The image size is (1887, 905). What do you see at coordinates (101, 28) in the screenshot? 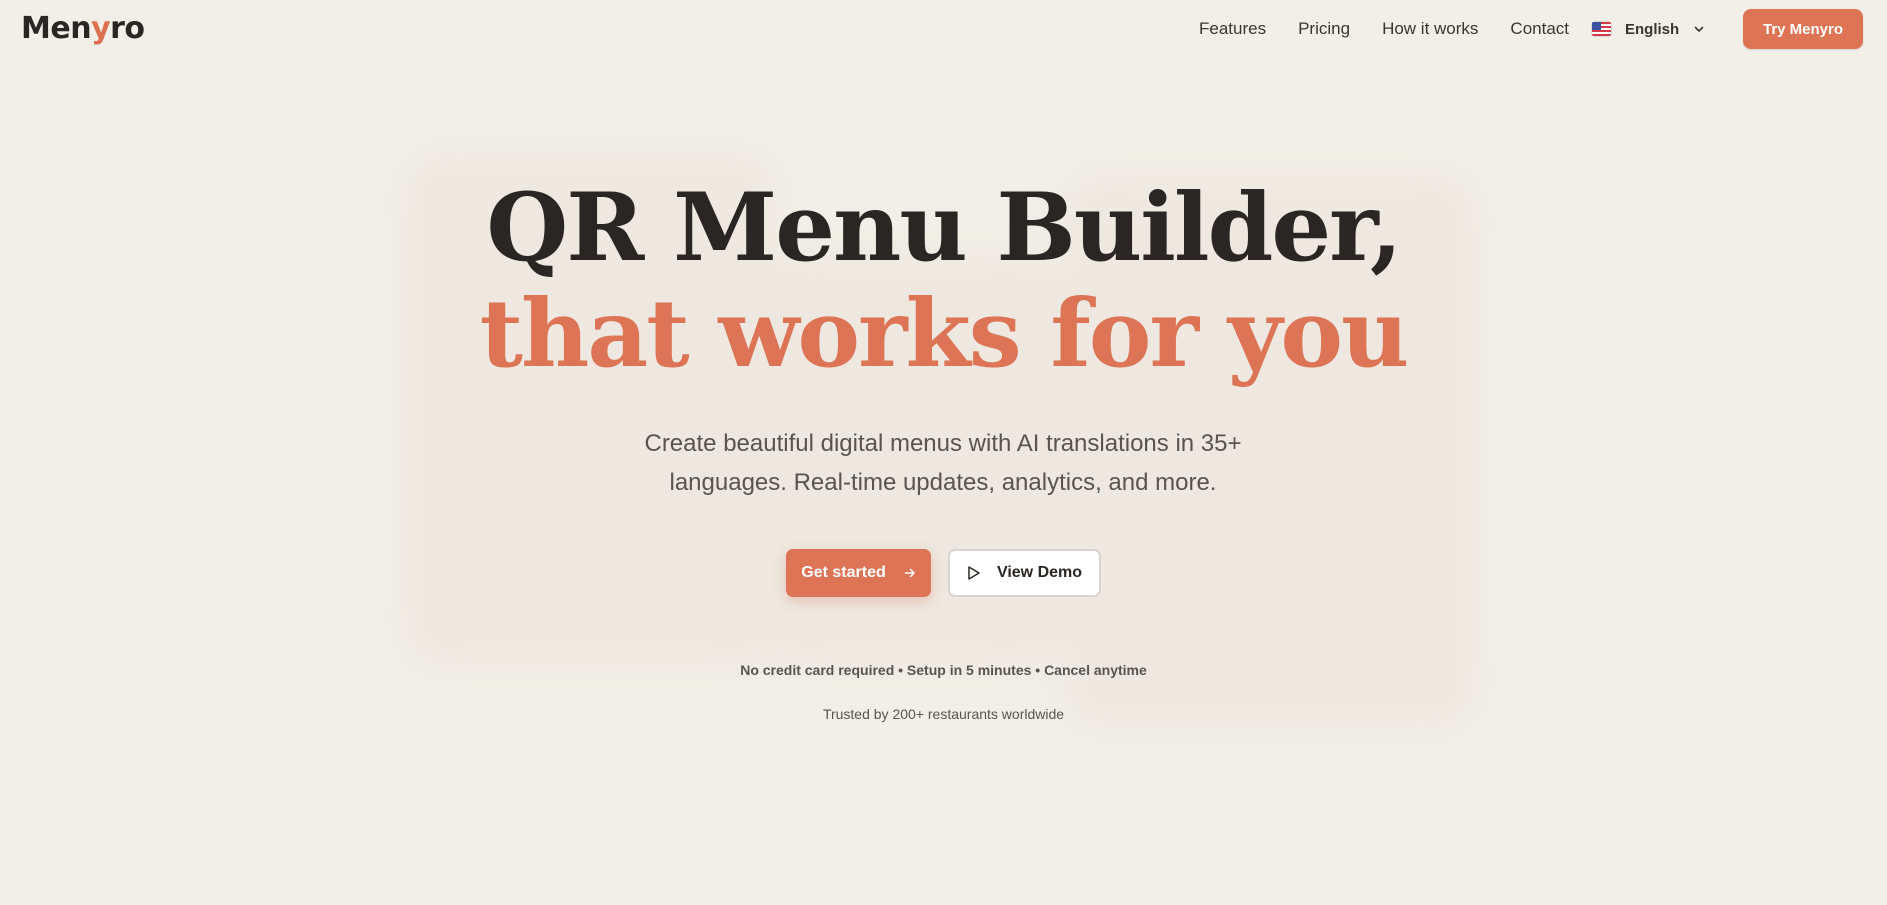
I see `logo-text-accent: y` at bounding box center [101, 28].